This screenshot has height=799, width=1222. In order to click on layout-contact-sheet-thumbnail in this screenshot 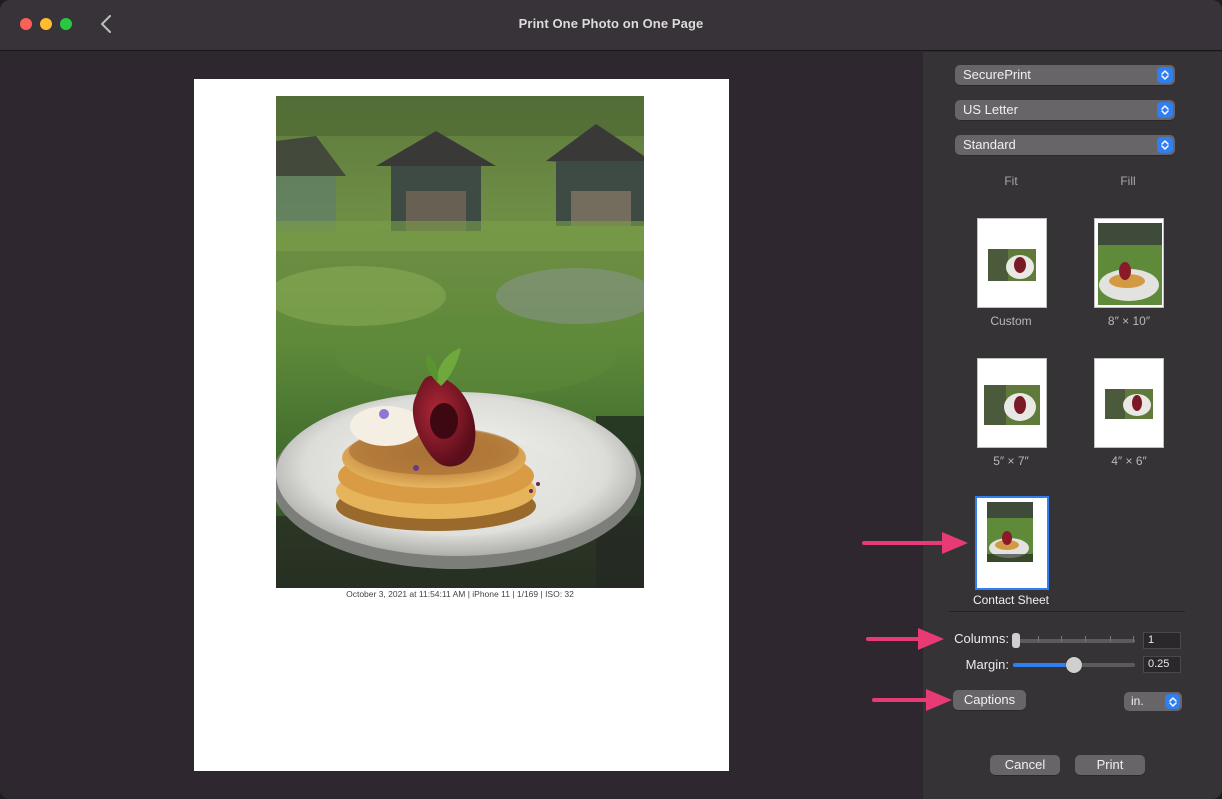, I will do `click(1012, 543)`.